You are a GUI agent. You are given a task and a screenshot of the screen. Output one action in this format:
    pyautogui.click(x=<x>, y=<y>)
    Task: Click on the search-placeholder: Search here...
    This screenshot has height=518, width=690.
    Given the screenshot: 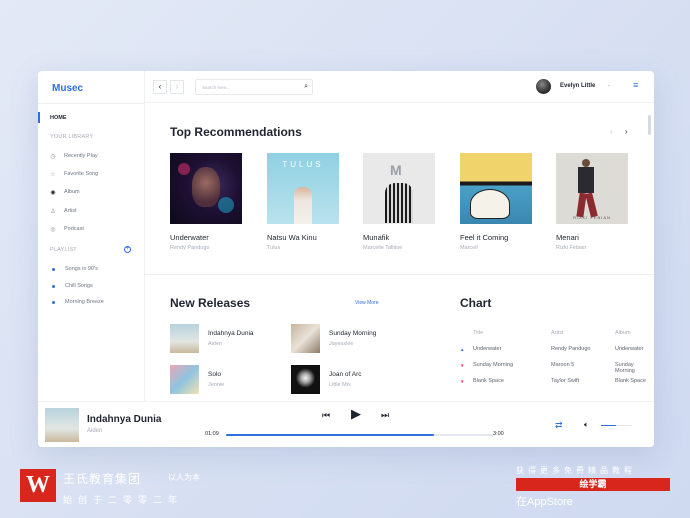 What is the action you would take?
    pyautogui.click(x=216, y=87)
    